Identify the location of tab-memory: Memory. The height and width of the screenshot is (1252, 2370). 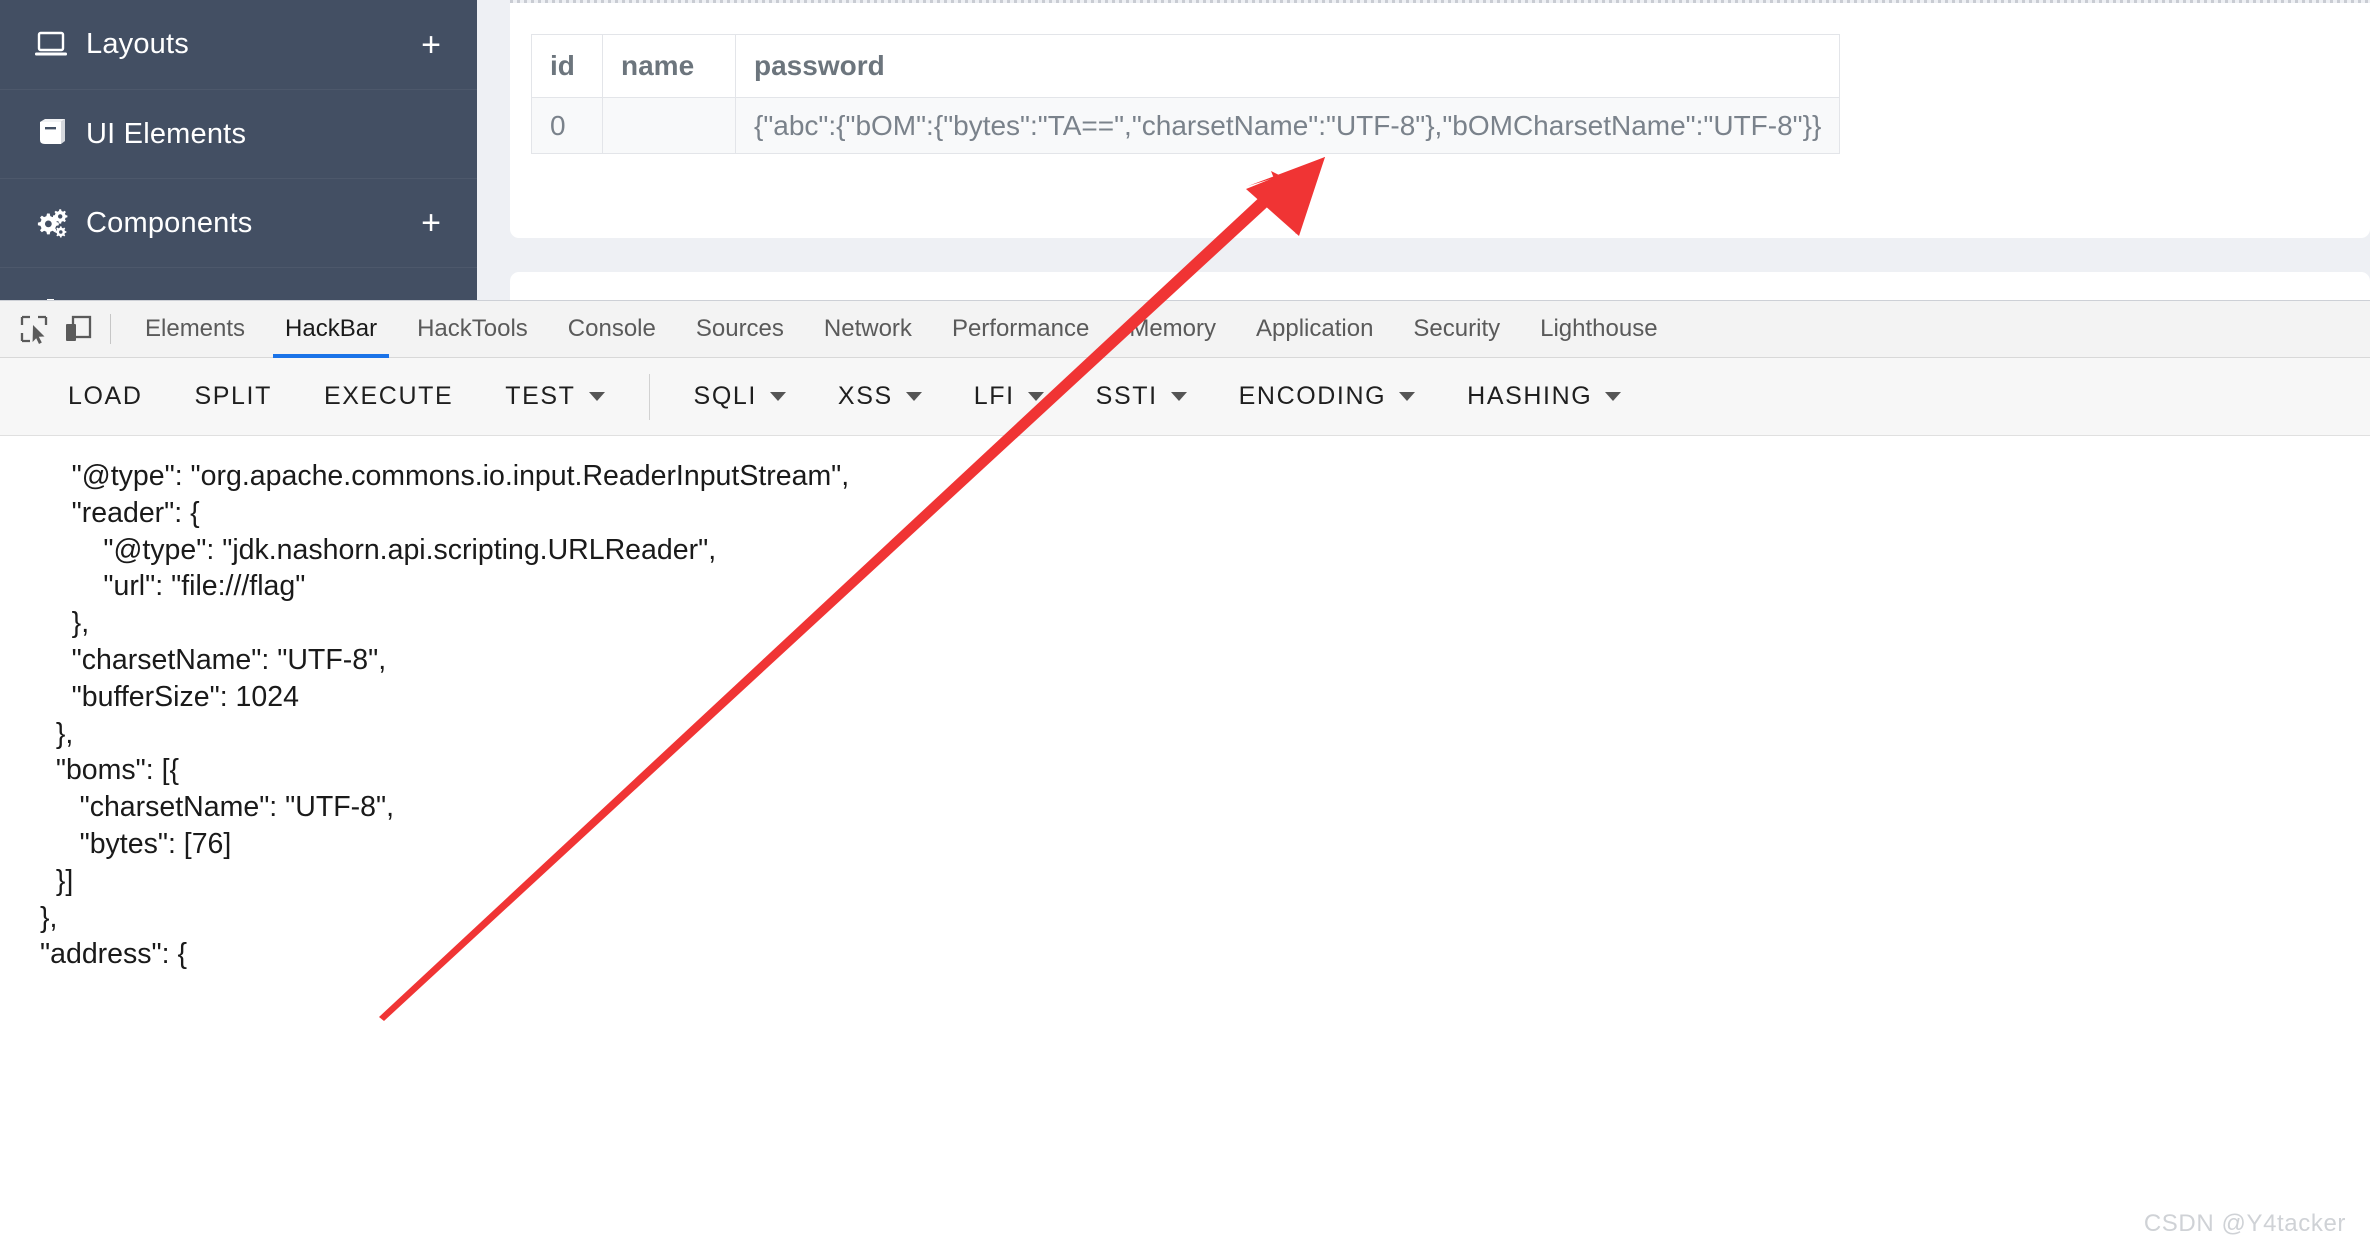
(1172, 329).